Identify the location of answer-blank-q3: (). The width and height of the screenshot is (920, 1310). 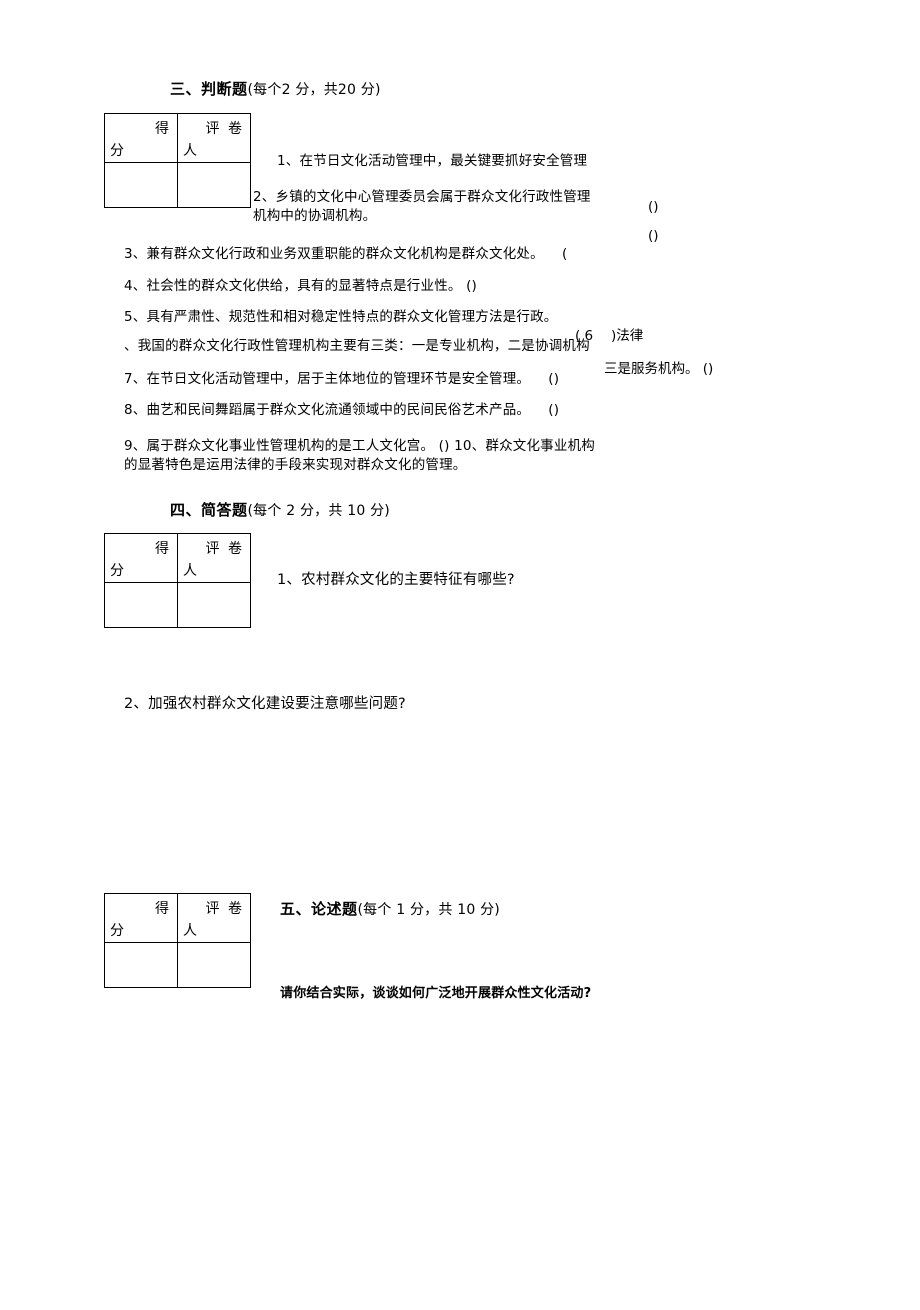
(653, 236).